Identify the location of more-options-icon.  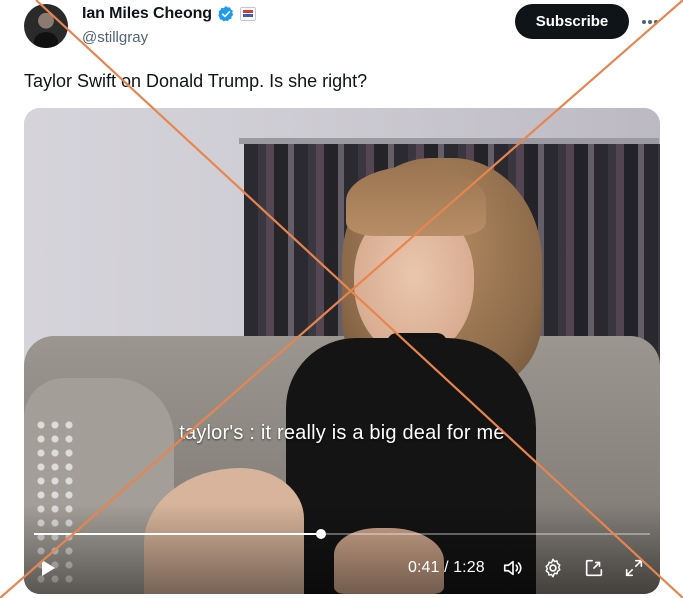
(650, 22).